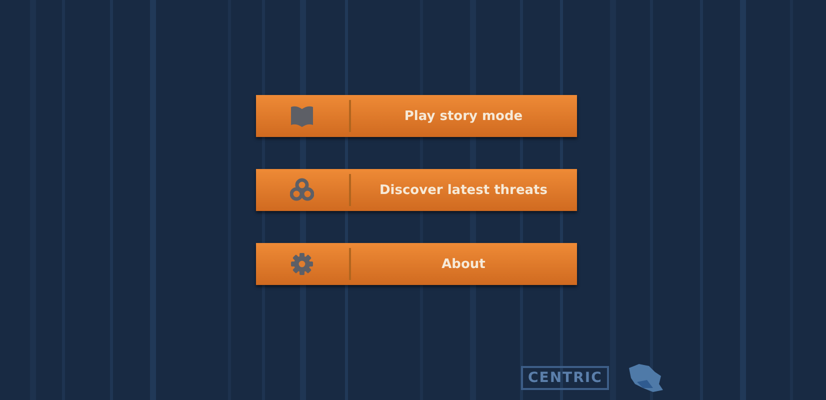 The image size is (826, 400). I want to click on book-icon, so click(302, 116).